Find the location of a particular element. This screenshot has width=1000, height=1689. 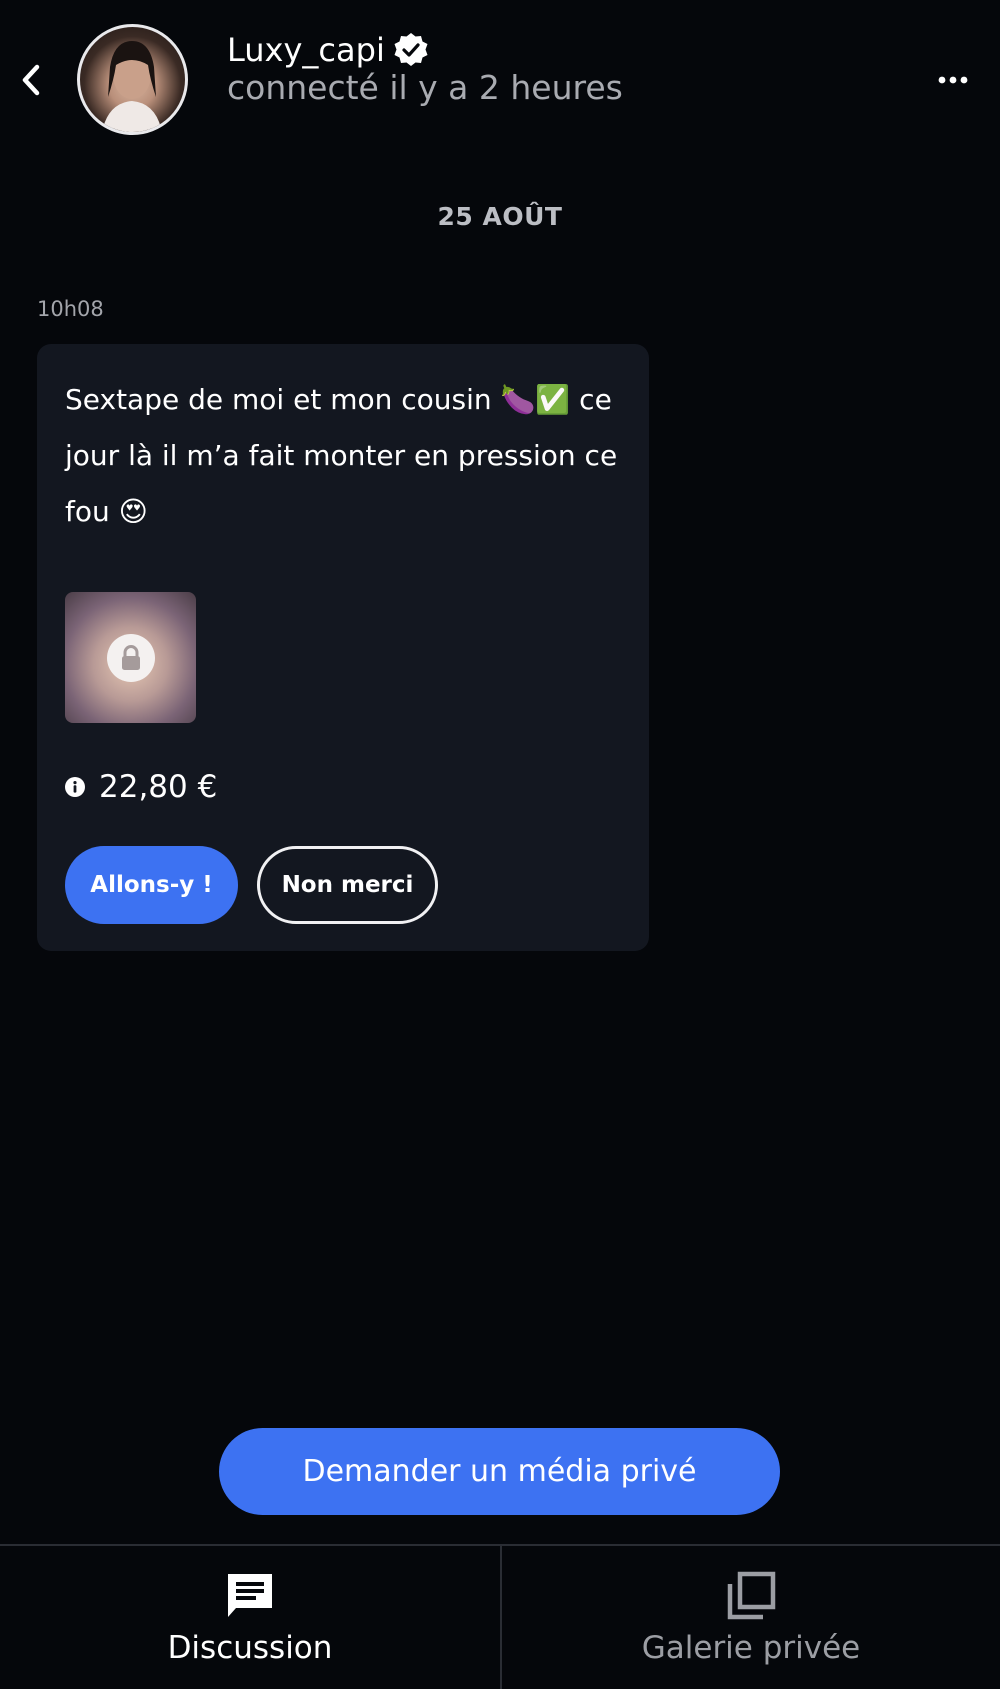

back-button is located at coordinates (31, 80).